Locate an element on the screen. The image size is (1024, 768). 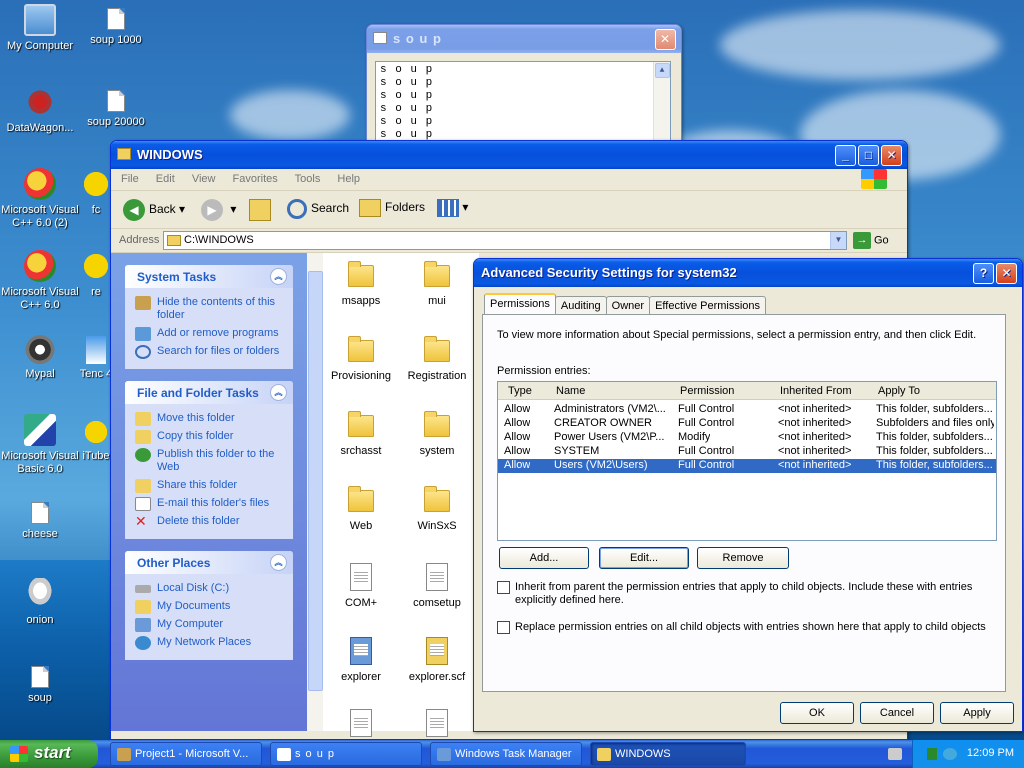
scroll-thumb is located at coordinates (315, 481).